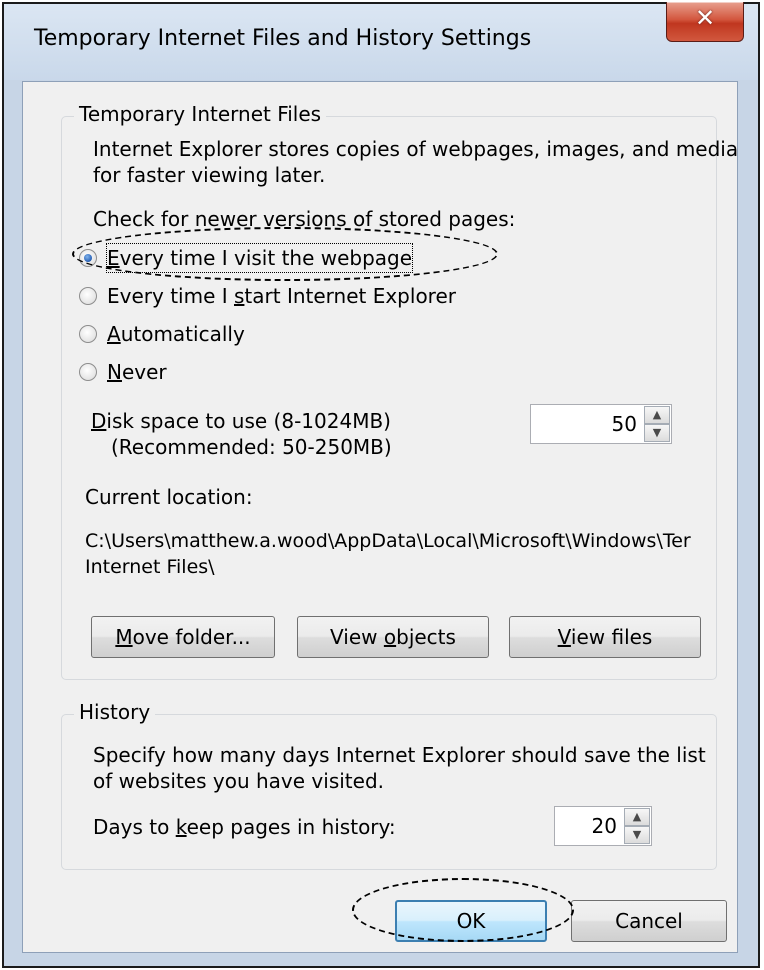  I want to click on current-location-label: Current location:, so click(169, 497).